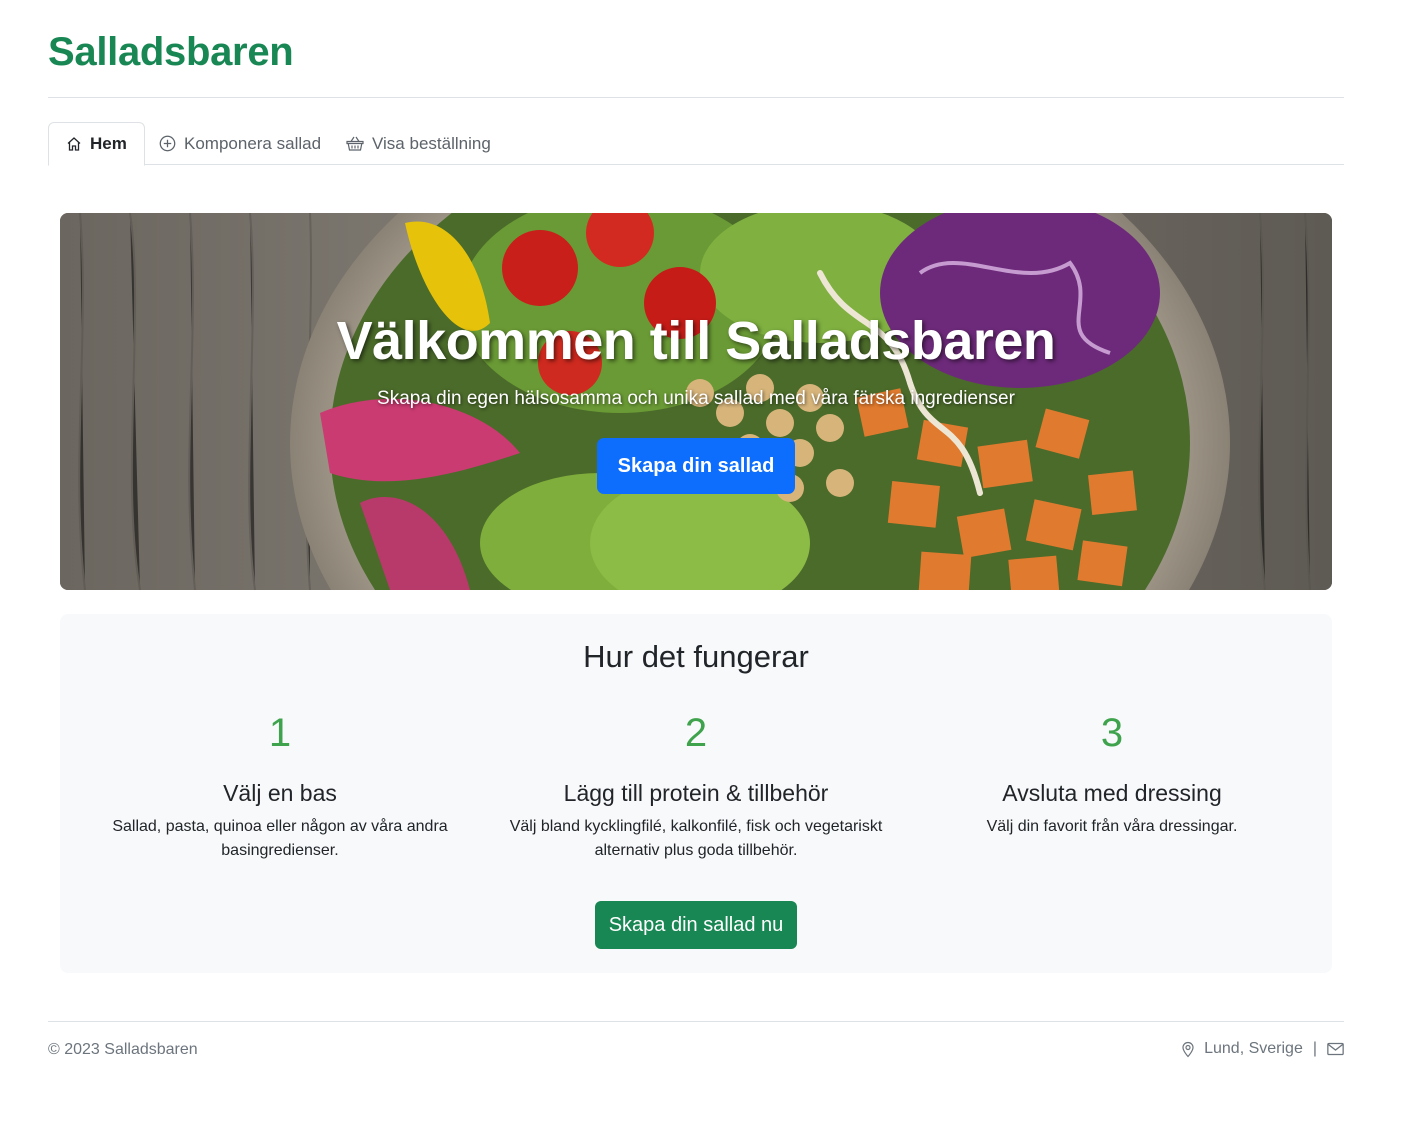 The image size is (1405, 1132). I want to click on step-title: Avsluta med dressing, so click(1112, 793).